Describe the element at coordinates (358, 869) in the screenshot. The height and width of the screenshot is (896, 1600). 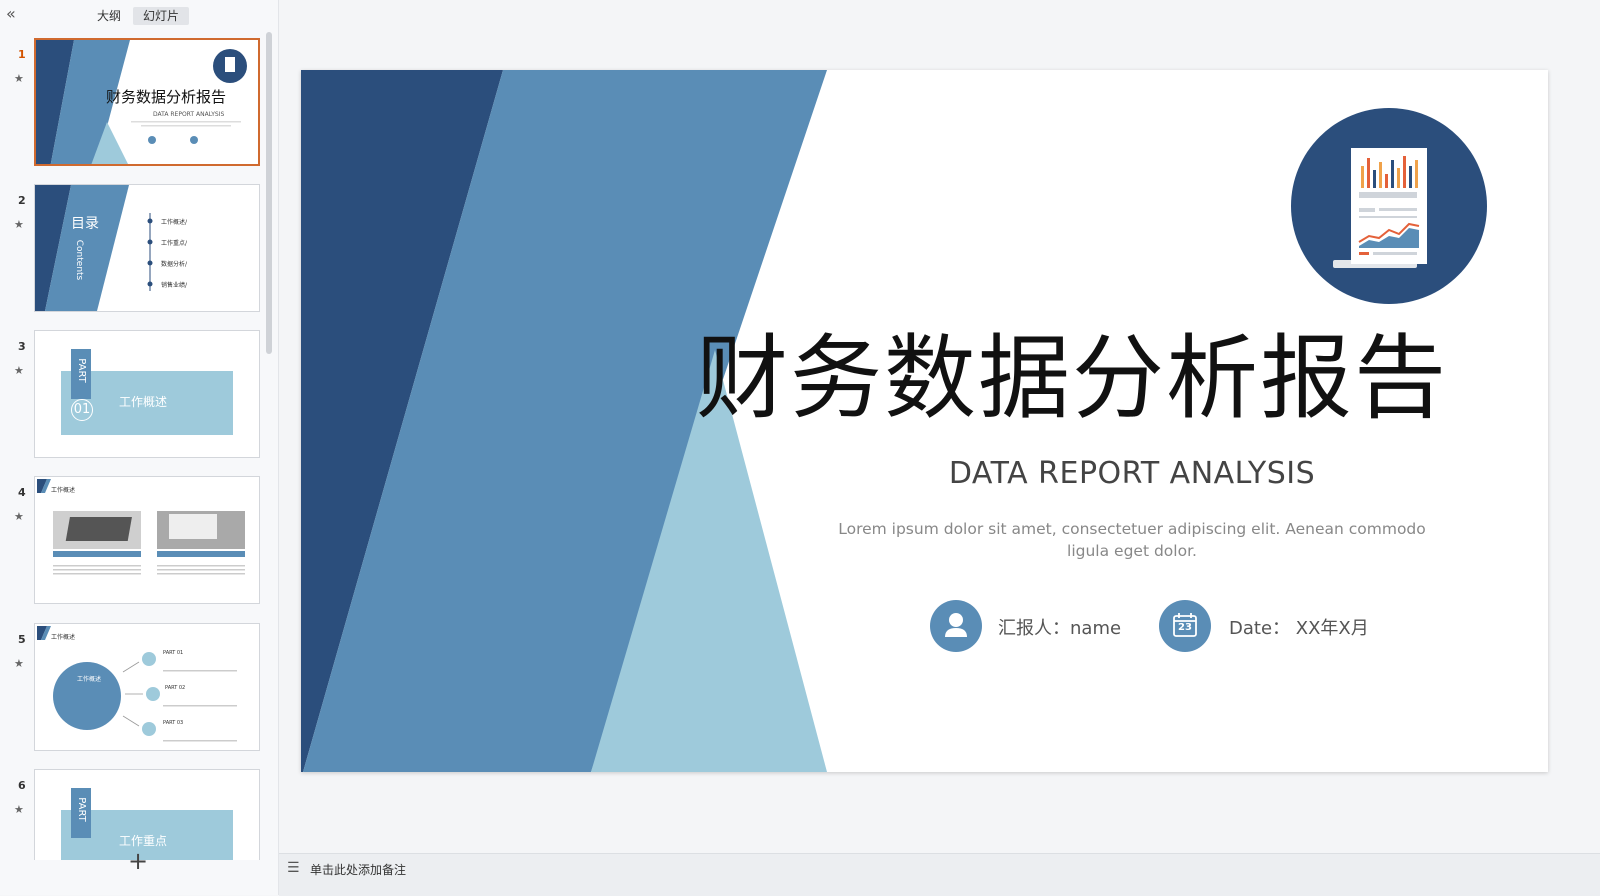
I see `notes-placeholder: 单击此处添加备注` at that location.